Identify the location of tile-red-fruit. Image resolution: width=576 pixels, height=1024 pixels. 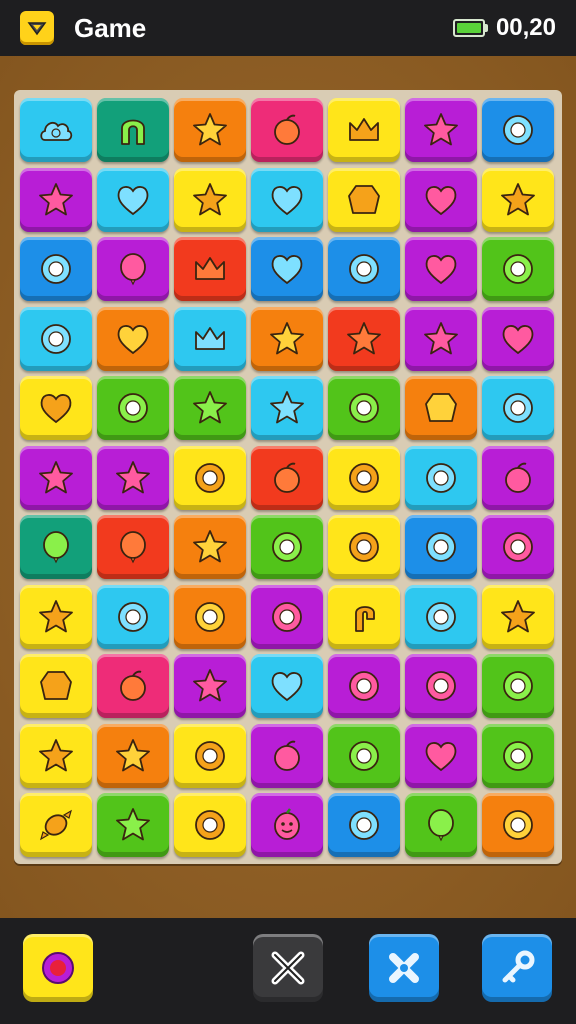
(287, 477).